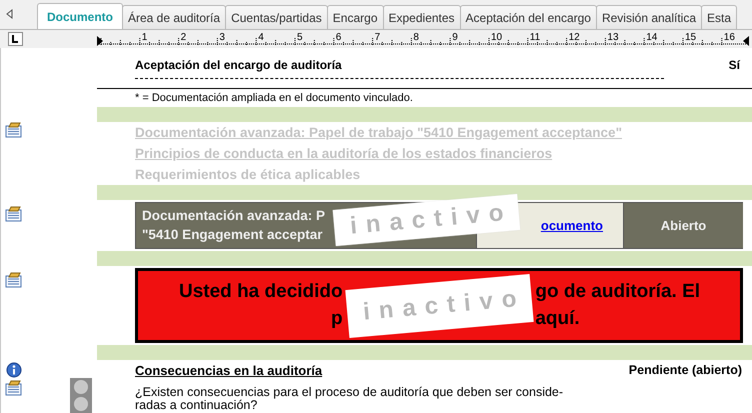 The image size is (752, 413). Describe the element at coordinates (649, 17) in the screenshot. I see `tab: Revisión analítica` at that location.